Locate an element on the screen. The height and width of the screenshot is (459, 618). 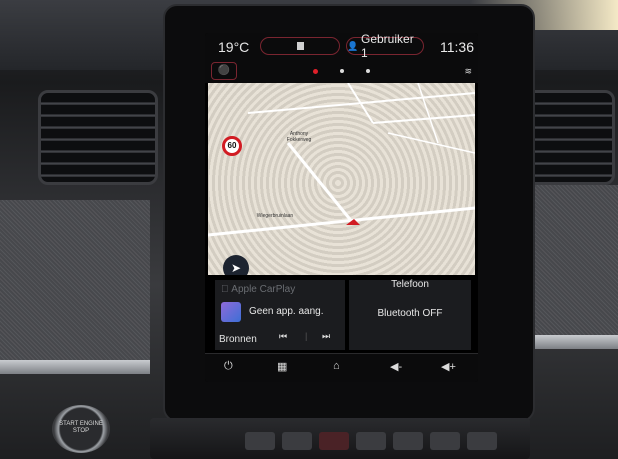
page-dots is located at coordinates (341, 71).